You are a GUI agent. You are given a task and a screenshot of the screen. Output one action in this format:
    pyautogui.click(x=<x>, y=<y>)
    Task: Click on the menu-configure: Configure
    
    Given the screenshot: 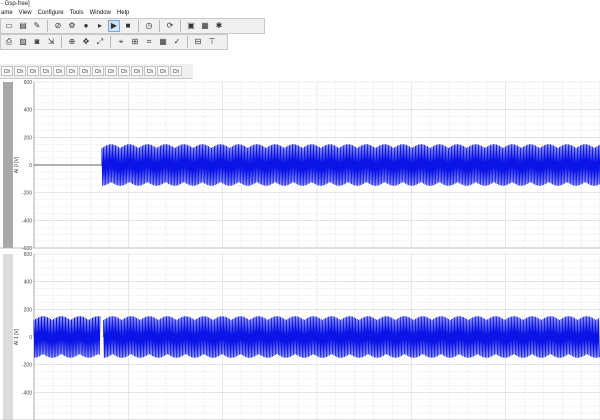 What is the action you would take?
    pyautogui.click(x=51, y=13)
    